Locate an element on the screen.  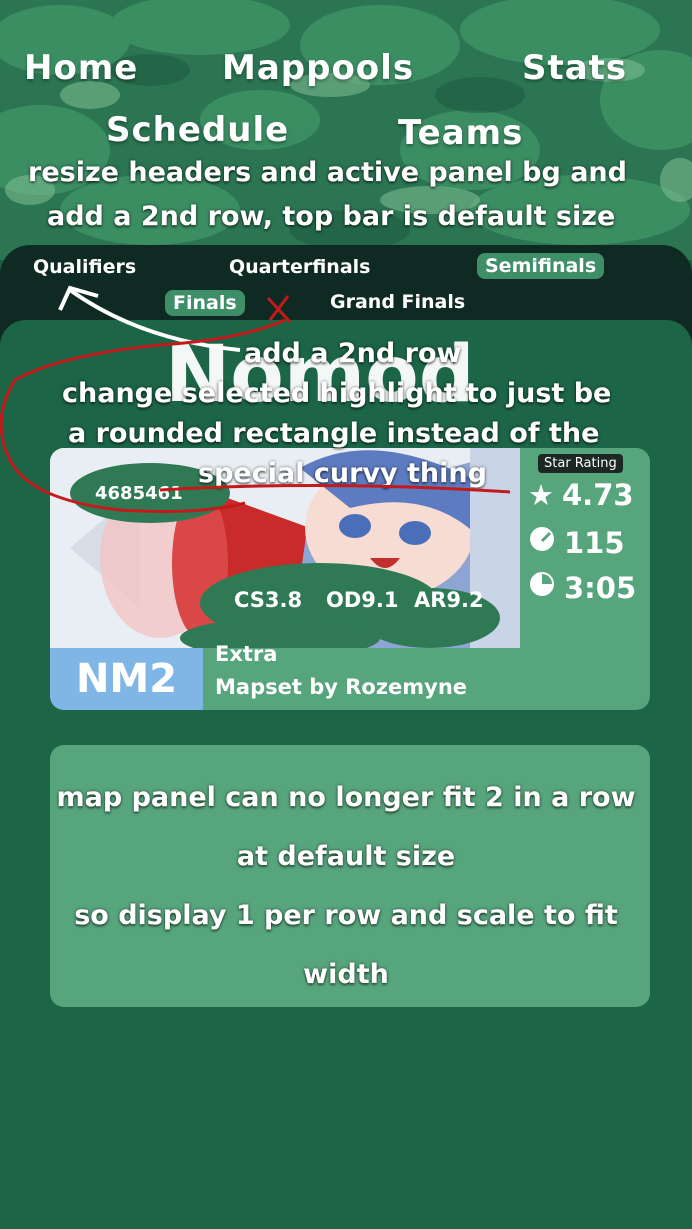
star-rating-stat: ★ 4.73 is located at coordinates (581, 495).